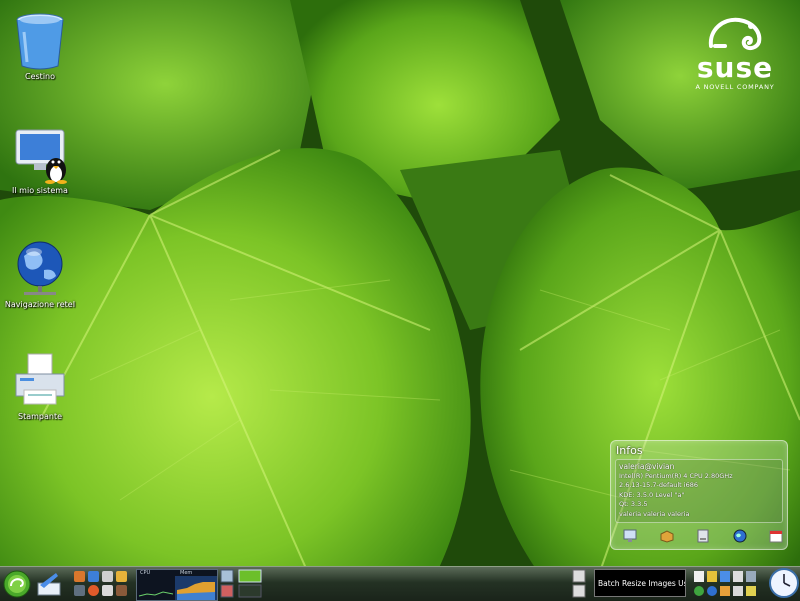 The width and height of the screenshot is (800, 601). Describe the element at coordinates (250, 584) in the screenshot. I see `desktop-preview-icon` at that location.